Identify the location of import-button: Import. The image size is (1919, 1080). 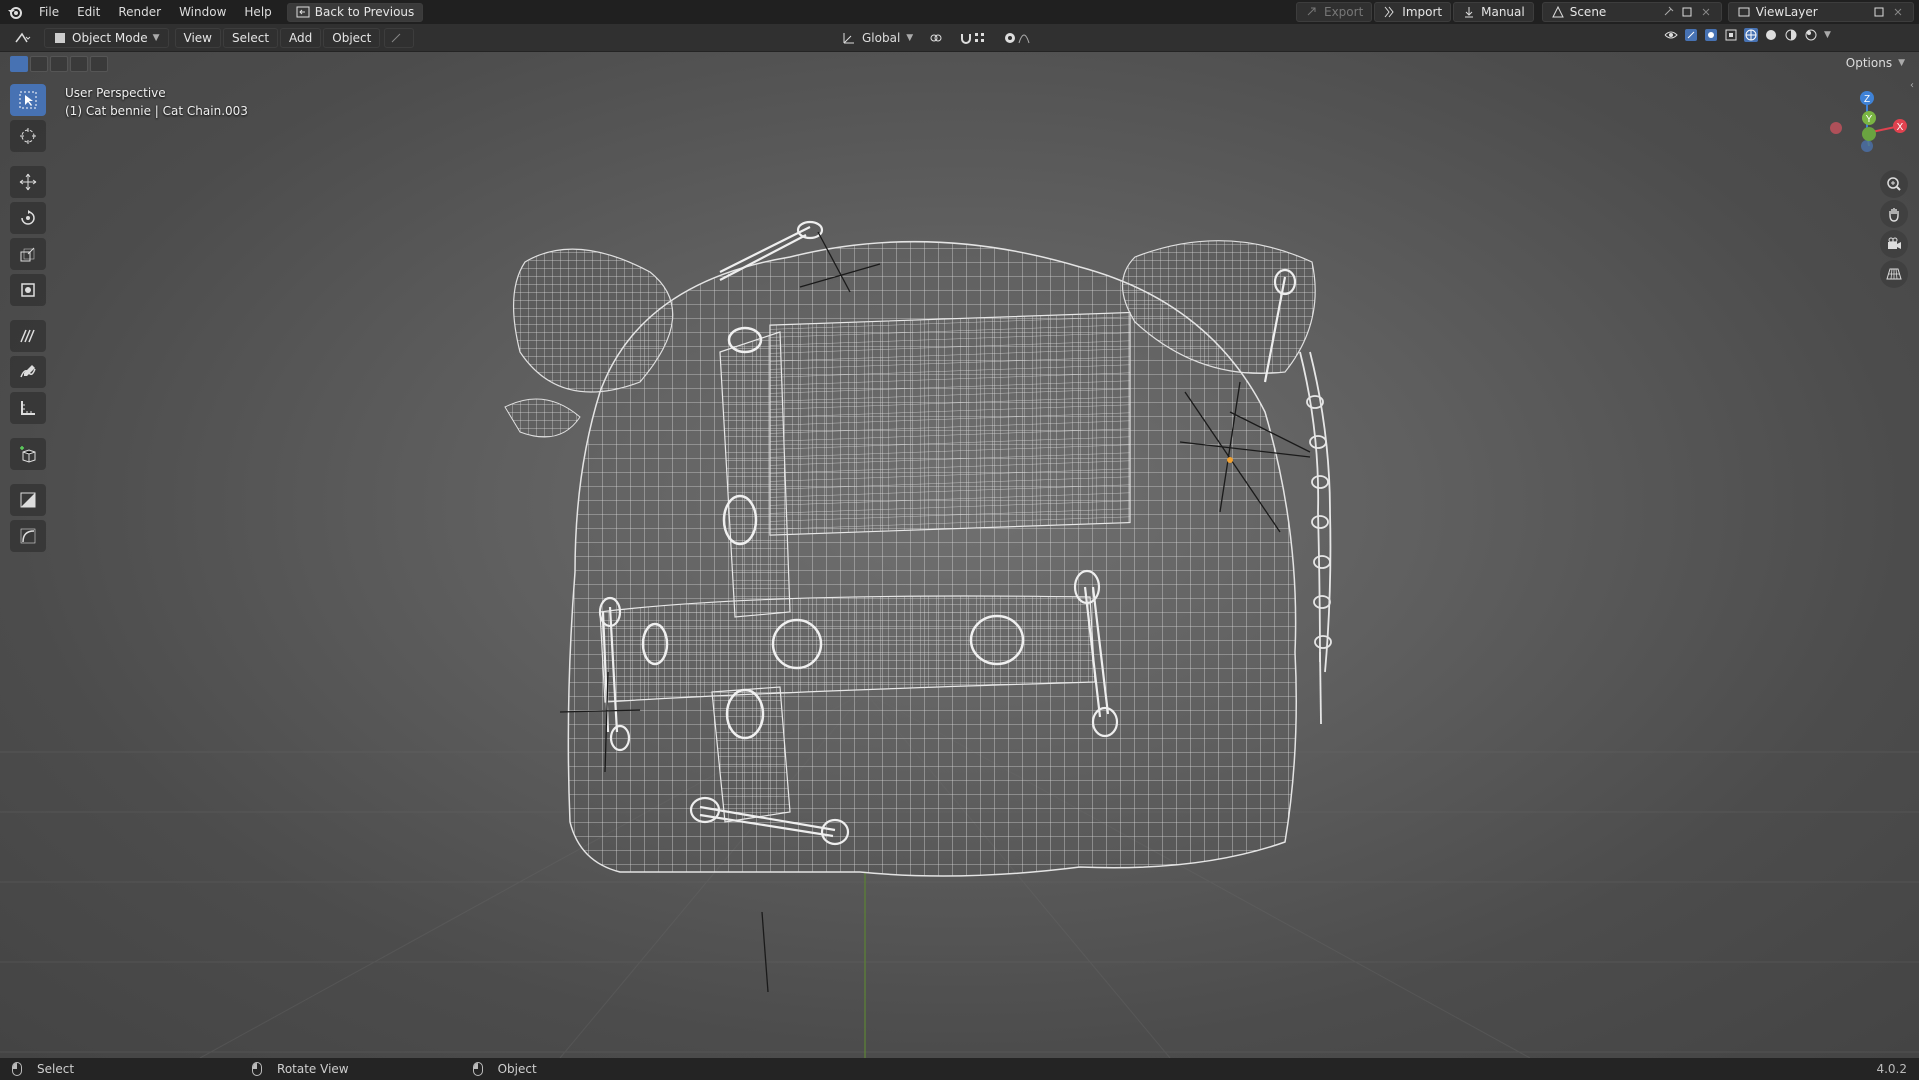
(1413, 12).